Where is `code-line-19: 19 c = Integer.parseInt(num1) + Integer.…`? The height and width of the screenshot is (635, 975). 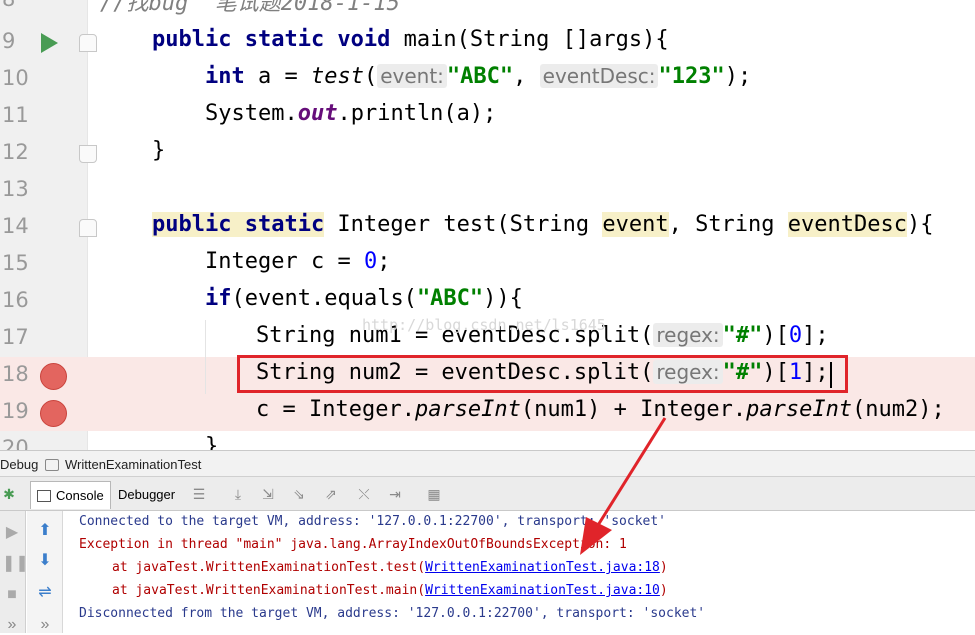
code-line-19: 19 c = Integer.parseInt(num1) + Integer.… is located at coordinates (487, 412).